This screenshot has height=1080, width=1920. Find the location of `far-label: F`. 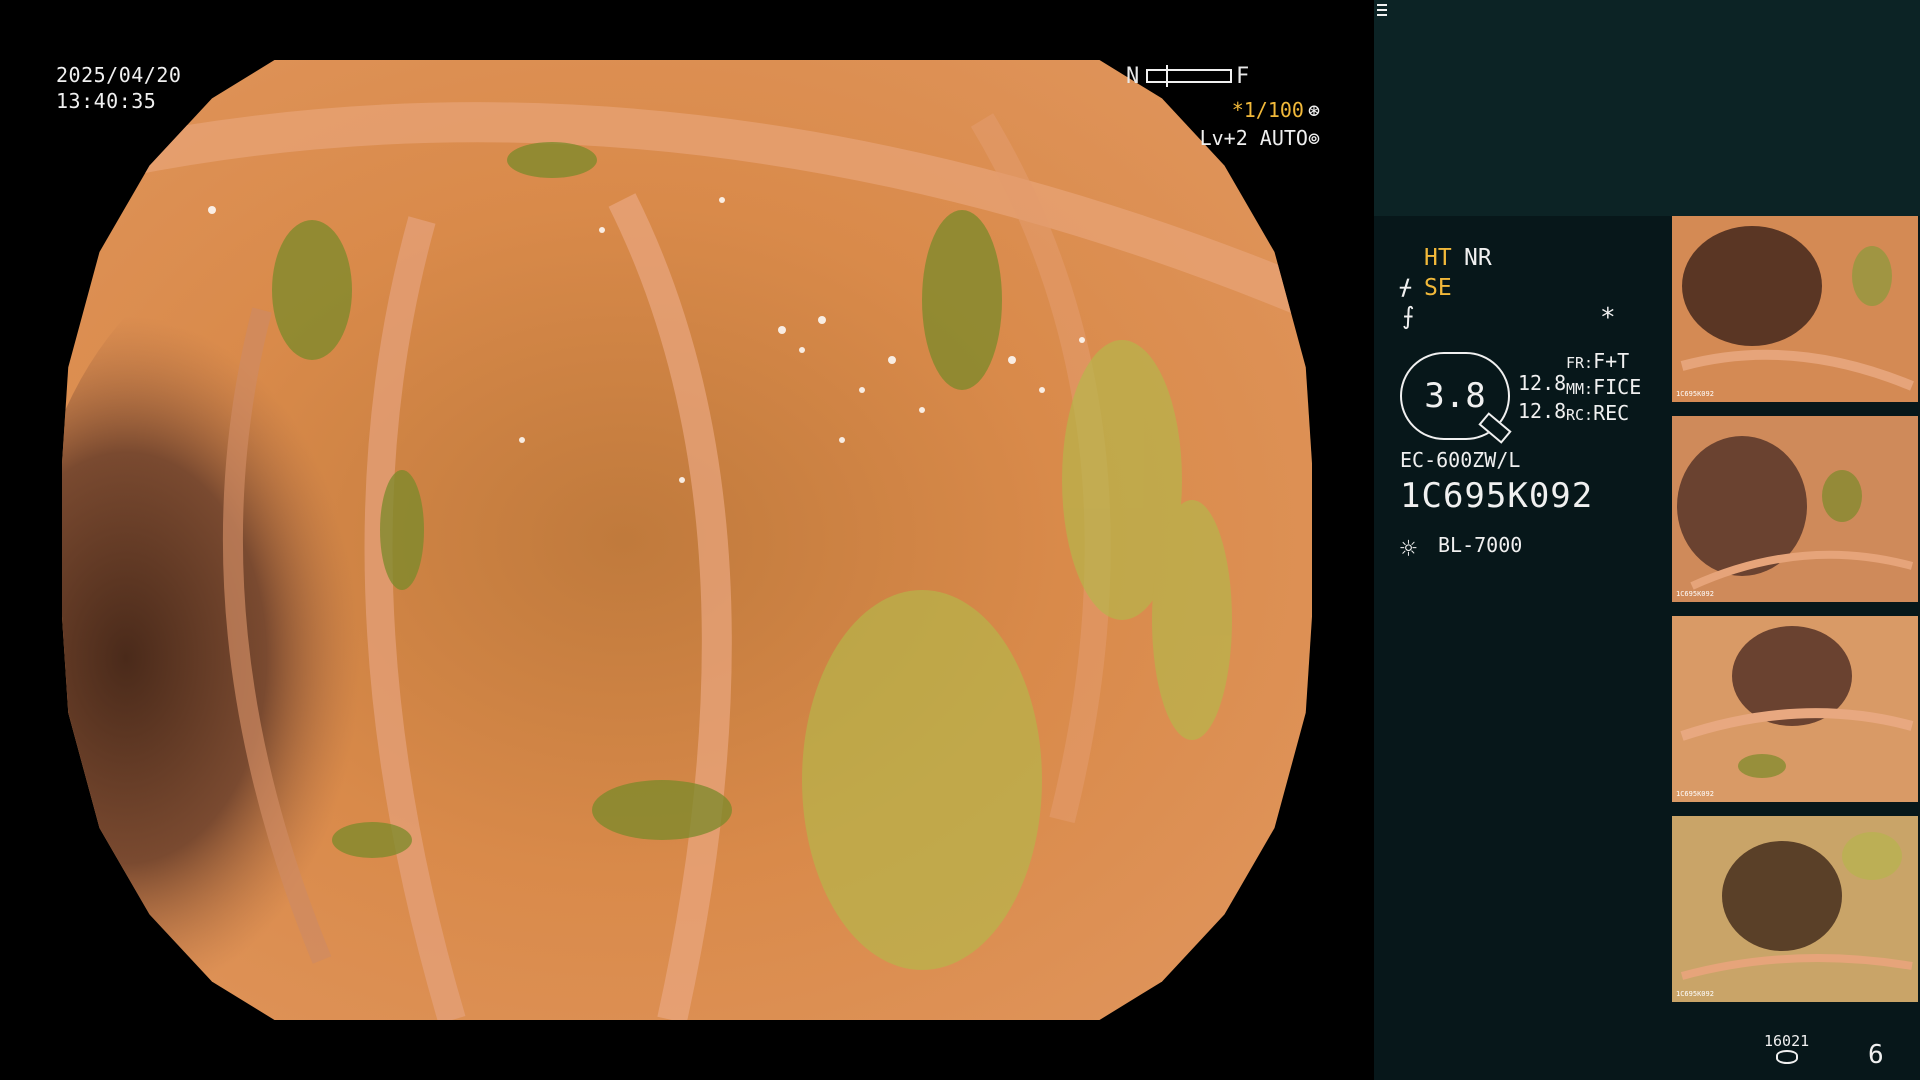

far-label: F is located at coordinates (1243, 76).